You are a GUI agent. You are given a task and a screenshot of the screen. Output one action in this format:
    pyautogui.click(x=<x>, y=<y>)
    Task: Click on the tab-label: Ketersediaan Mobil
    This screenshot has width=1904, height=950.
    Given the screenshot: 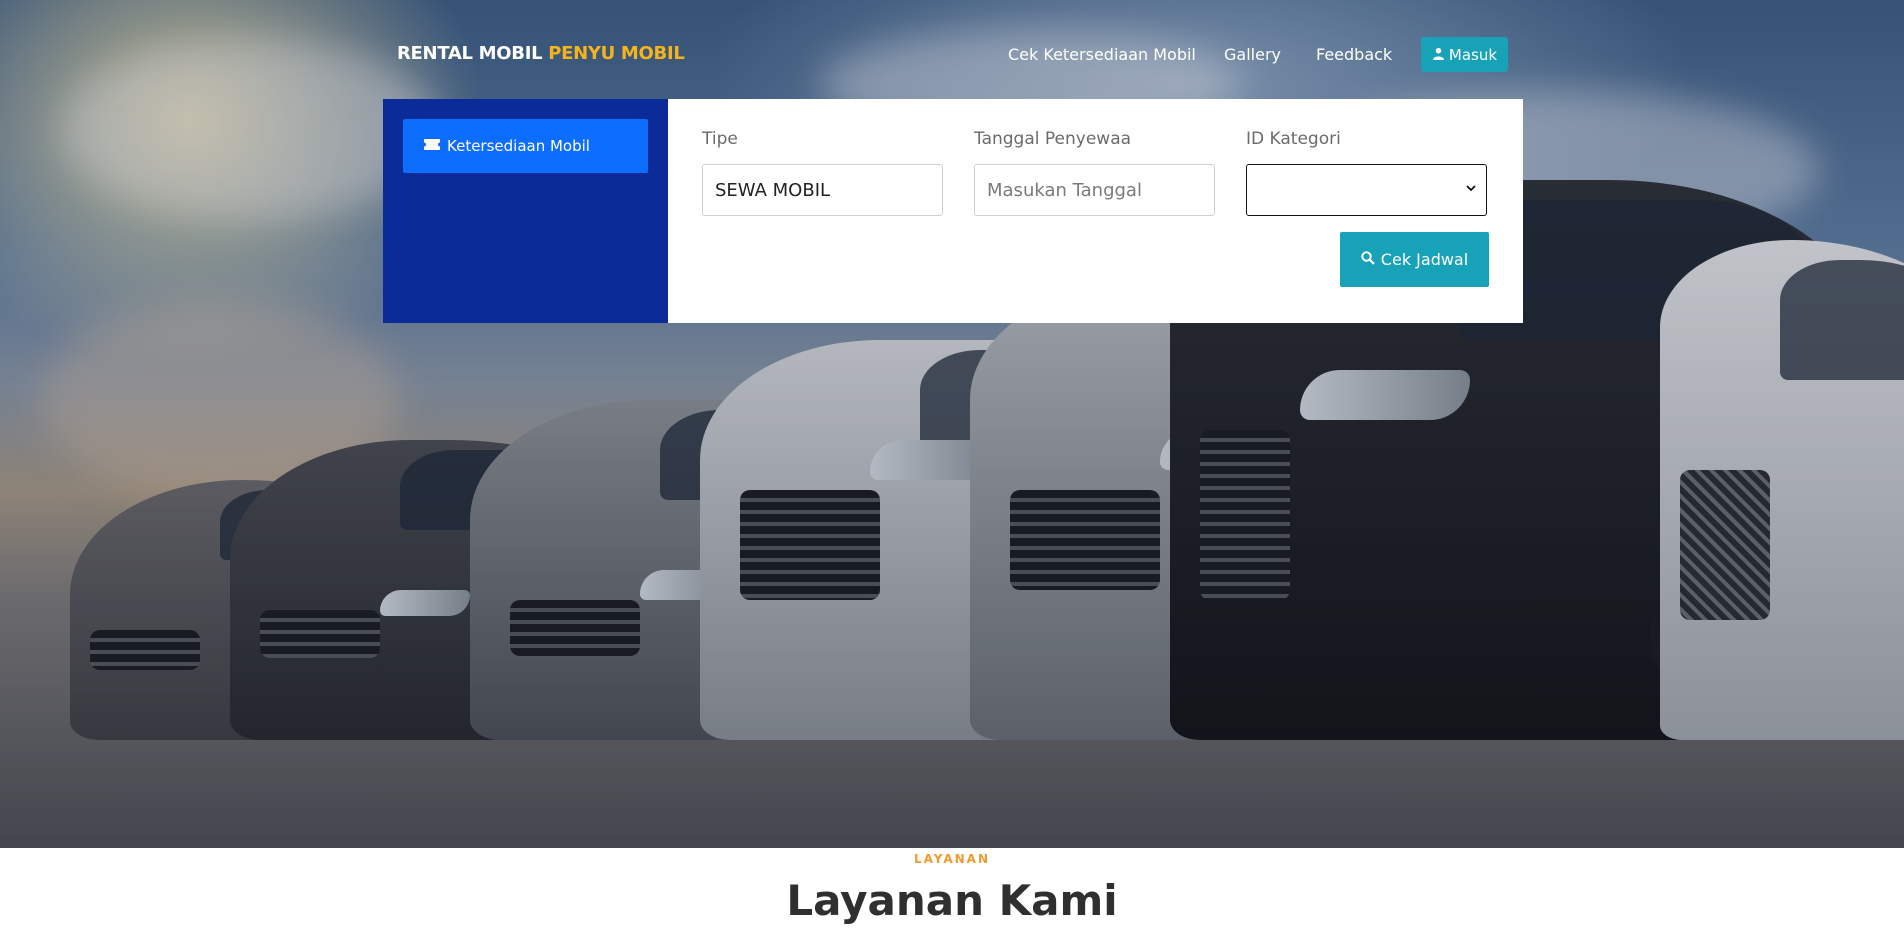 What is the action you would take?
    pyautogui.click(x=518, y=146)
    